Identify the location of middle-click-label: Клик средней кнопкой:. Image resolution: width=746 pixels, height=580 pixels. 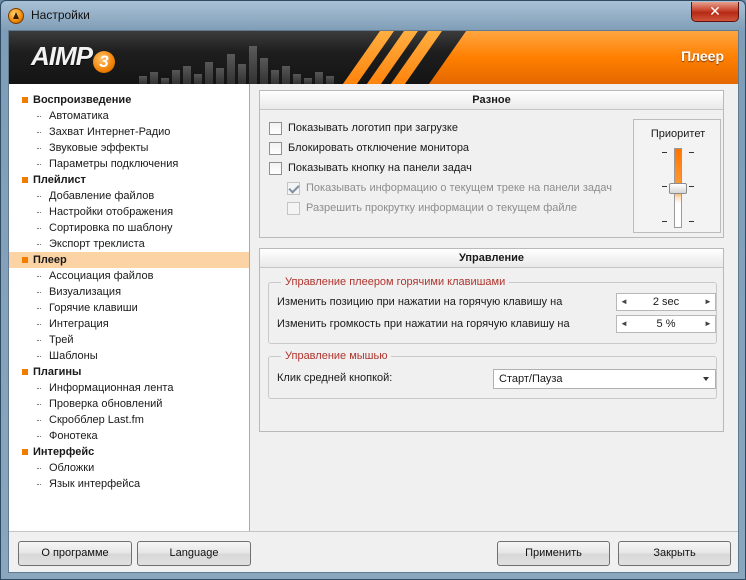
(335, 378).